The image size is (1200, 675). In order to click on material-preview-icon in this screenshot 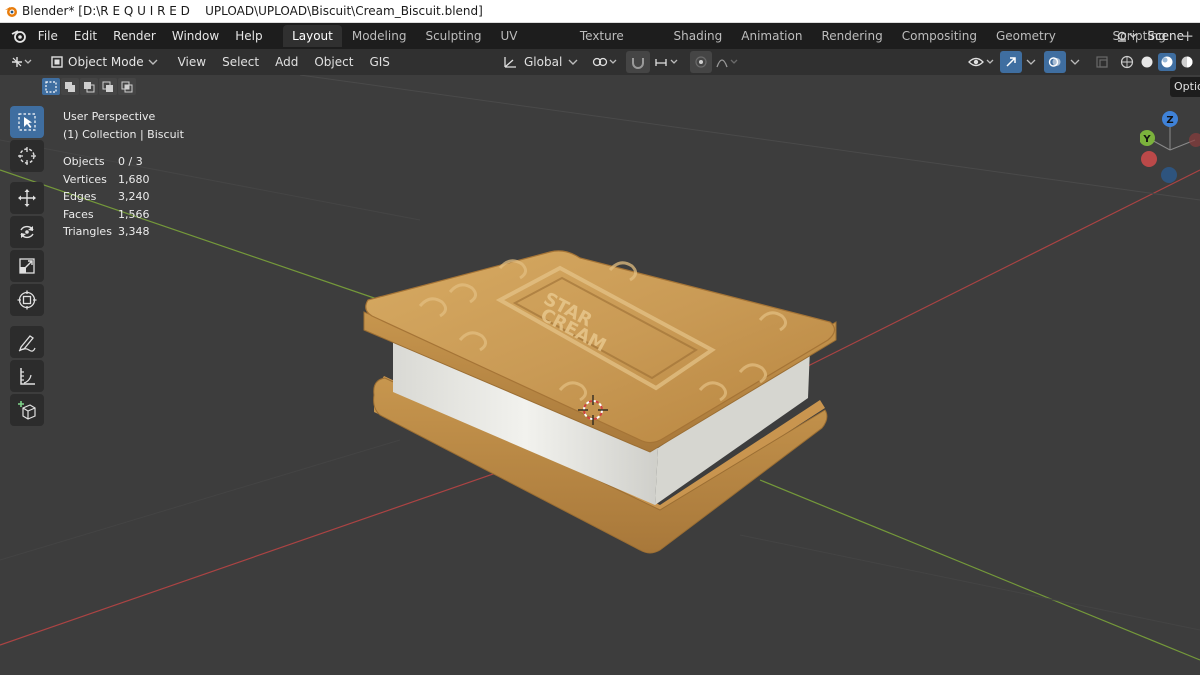, I will do `click(1167, 62)`.